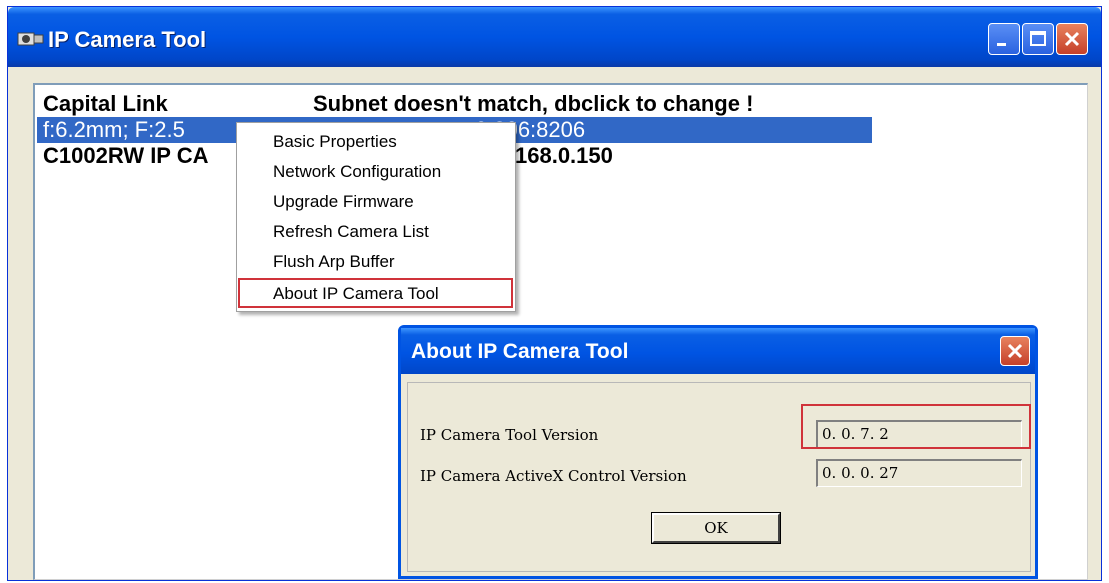  I want to click on window-title: IP Camera Tool, so click(127, 39).